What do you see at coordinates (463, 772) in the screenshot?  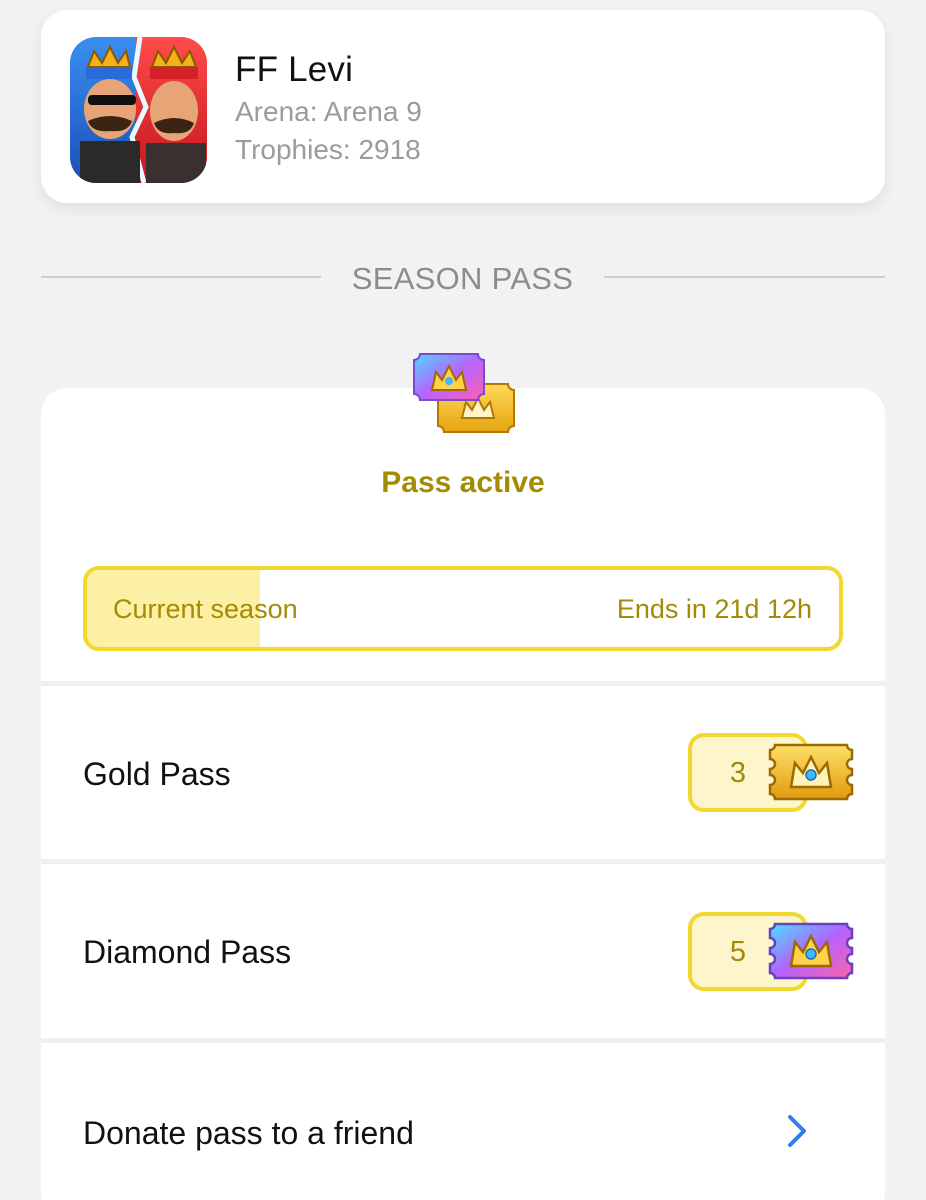 I see `gold-pass-row: Gold Pass 3` at bounding box center [463, 772].